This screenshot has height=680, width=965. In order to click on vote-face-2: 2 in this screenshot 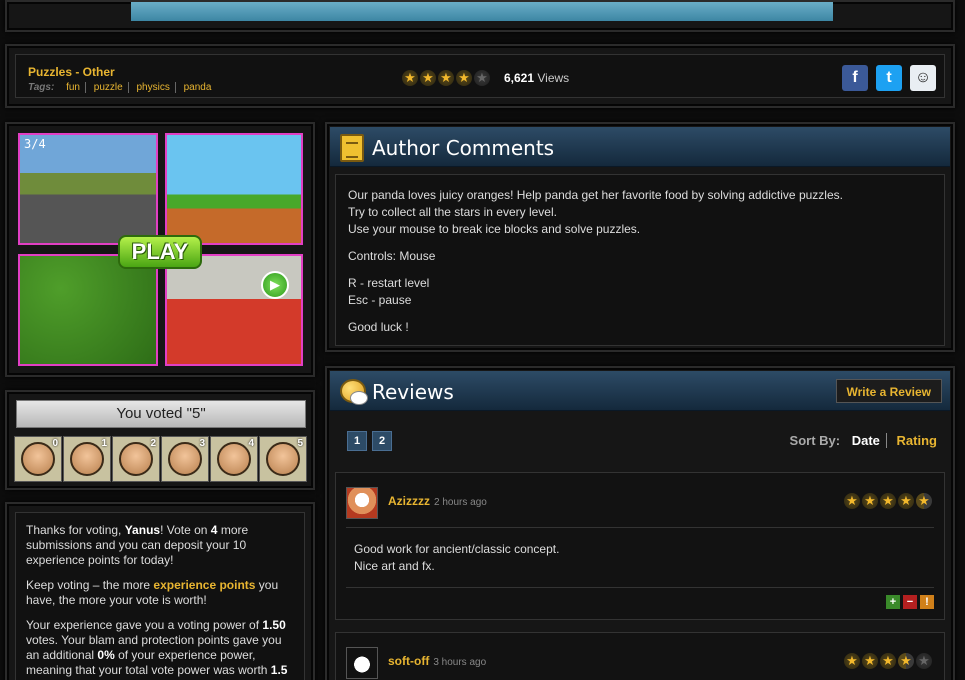, I will do `click(136, 459)`.